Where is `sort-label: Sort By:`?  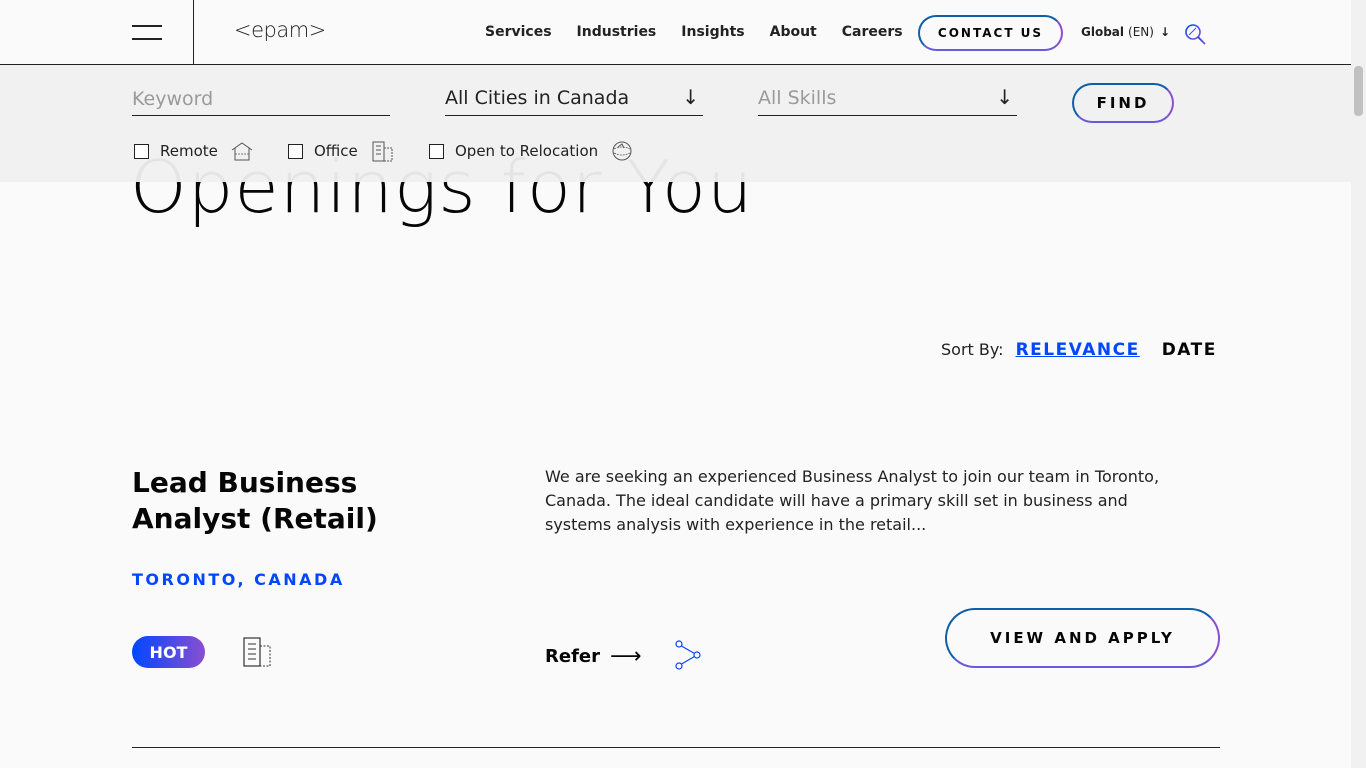 sort-label: Sort By: is located at coordinates (972, 349).